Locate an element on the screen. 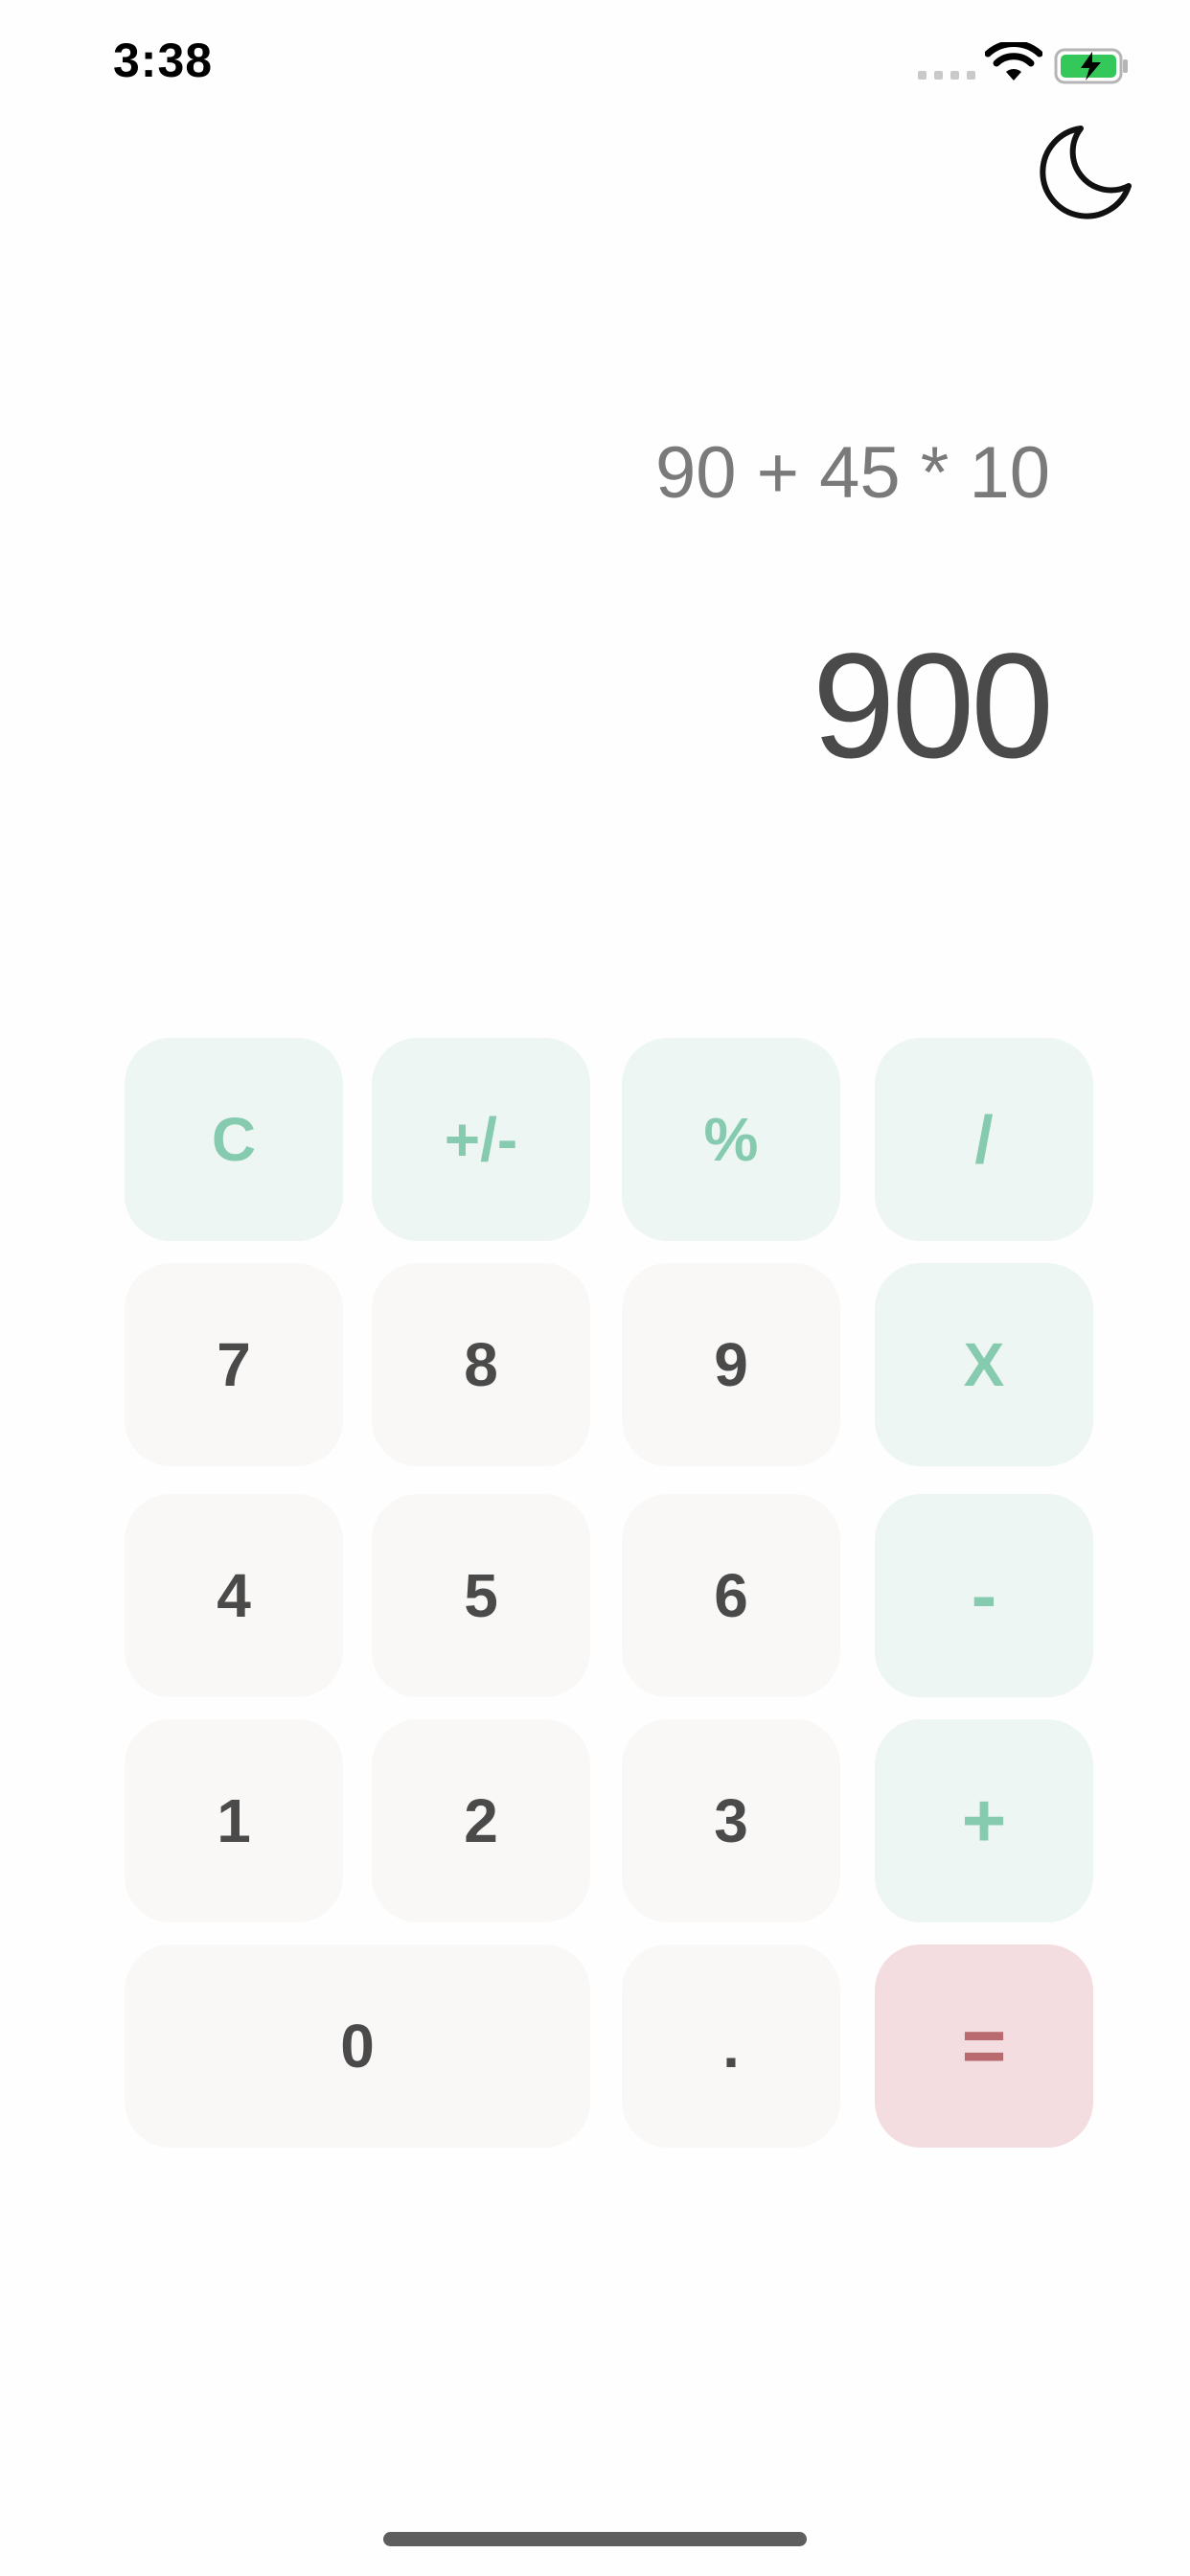 The width and height of the screenshot is (1190, 2576). digit-0-button: 0 is located at coordinates (358, 2046).